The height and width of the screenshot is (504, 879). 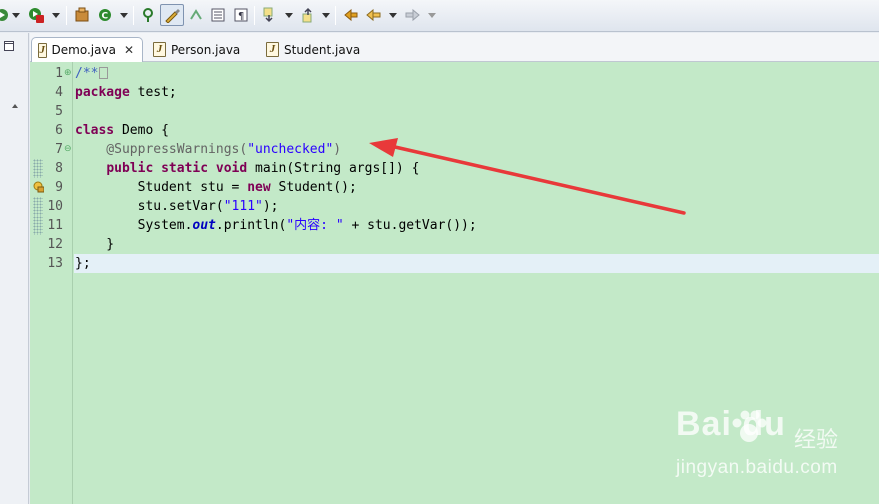 I want to click on watermark-logo-suffix: 经验, so click(x=816, y=439).